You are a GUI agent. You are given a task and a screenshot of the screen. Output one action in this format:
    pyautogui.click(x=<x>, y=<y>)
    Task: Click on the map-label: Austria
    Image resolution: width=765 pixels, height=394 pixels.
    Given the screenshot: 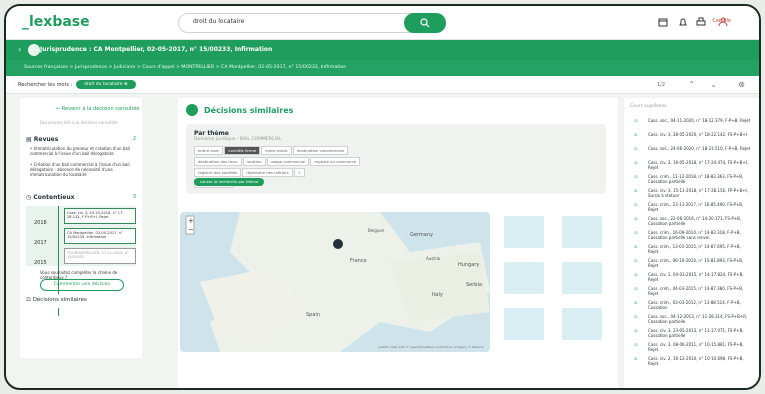 What is the action you would take?
    pyautogui.click(x=433, y=258)
    